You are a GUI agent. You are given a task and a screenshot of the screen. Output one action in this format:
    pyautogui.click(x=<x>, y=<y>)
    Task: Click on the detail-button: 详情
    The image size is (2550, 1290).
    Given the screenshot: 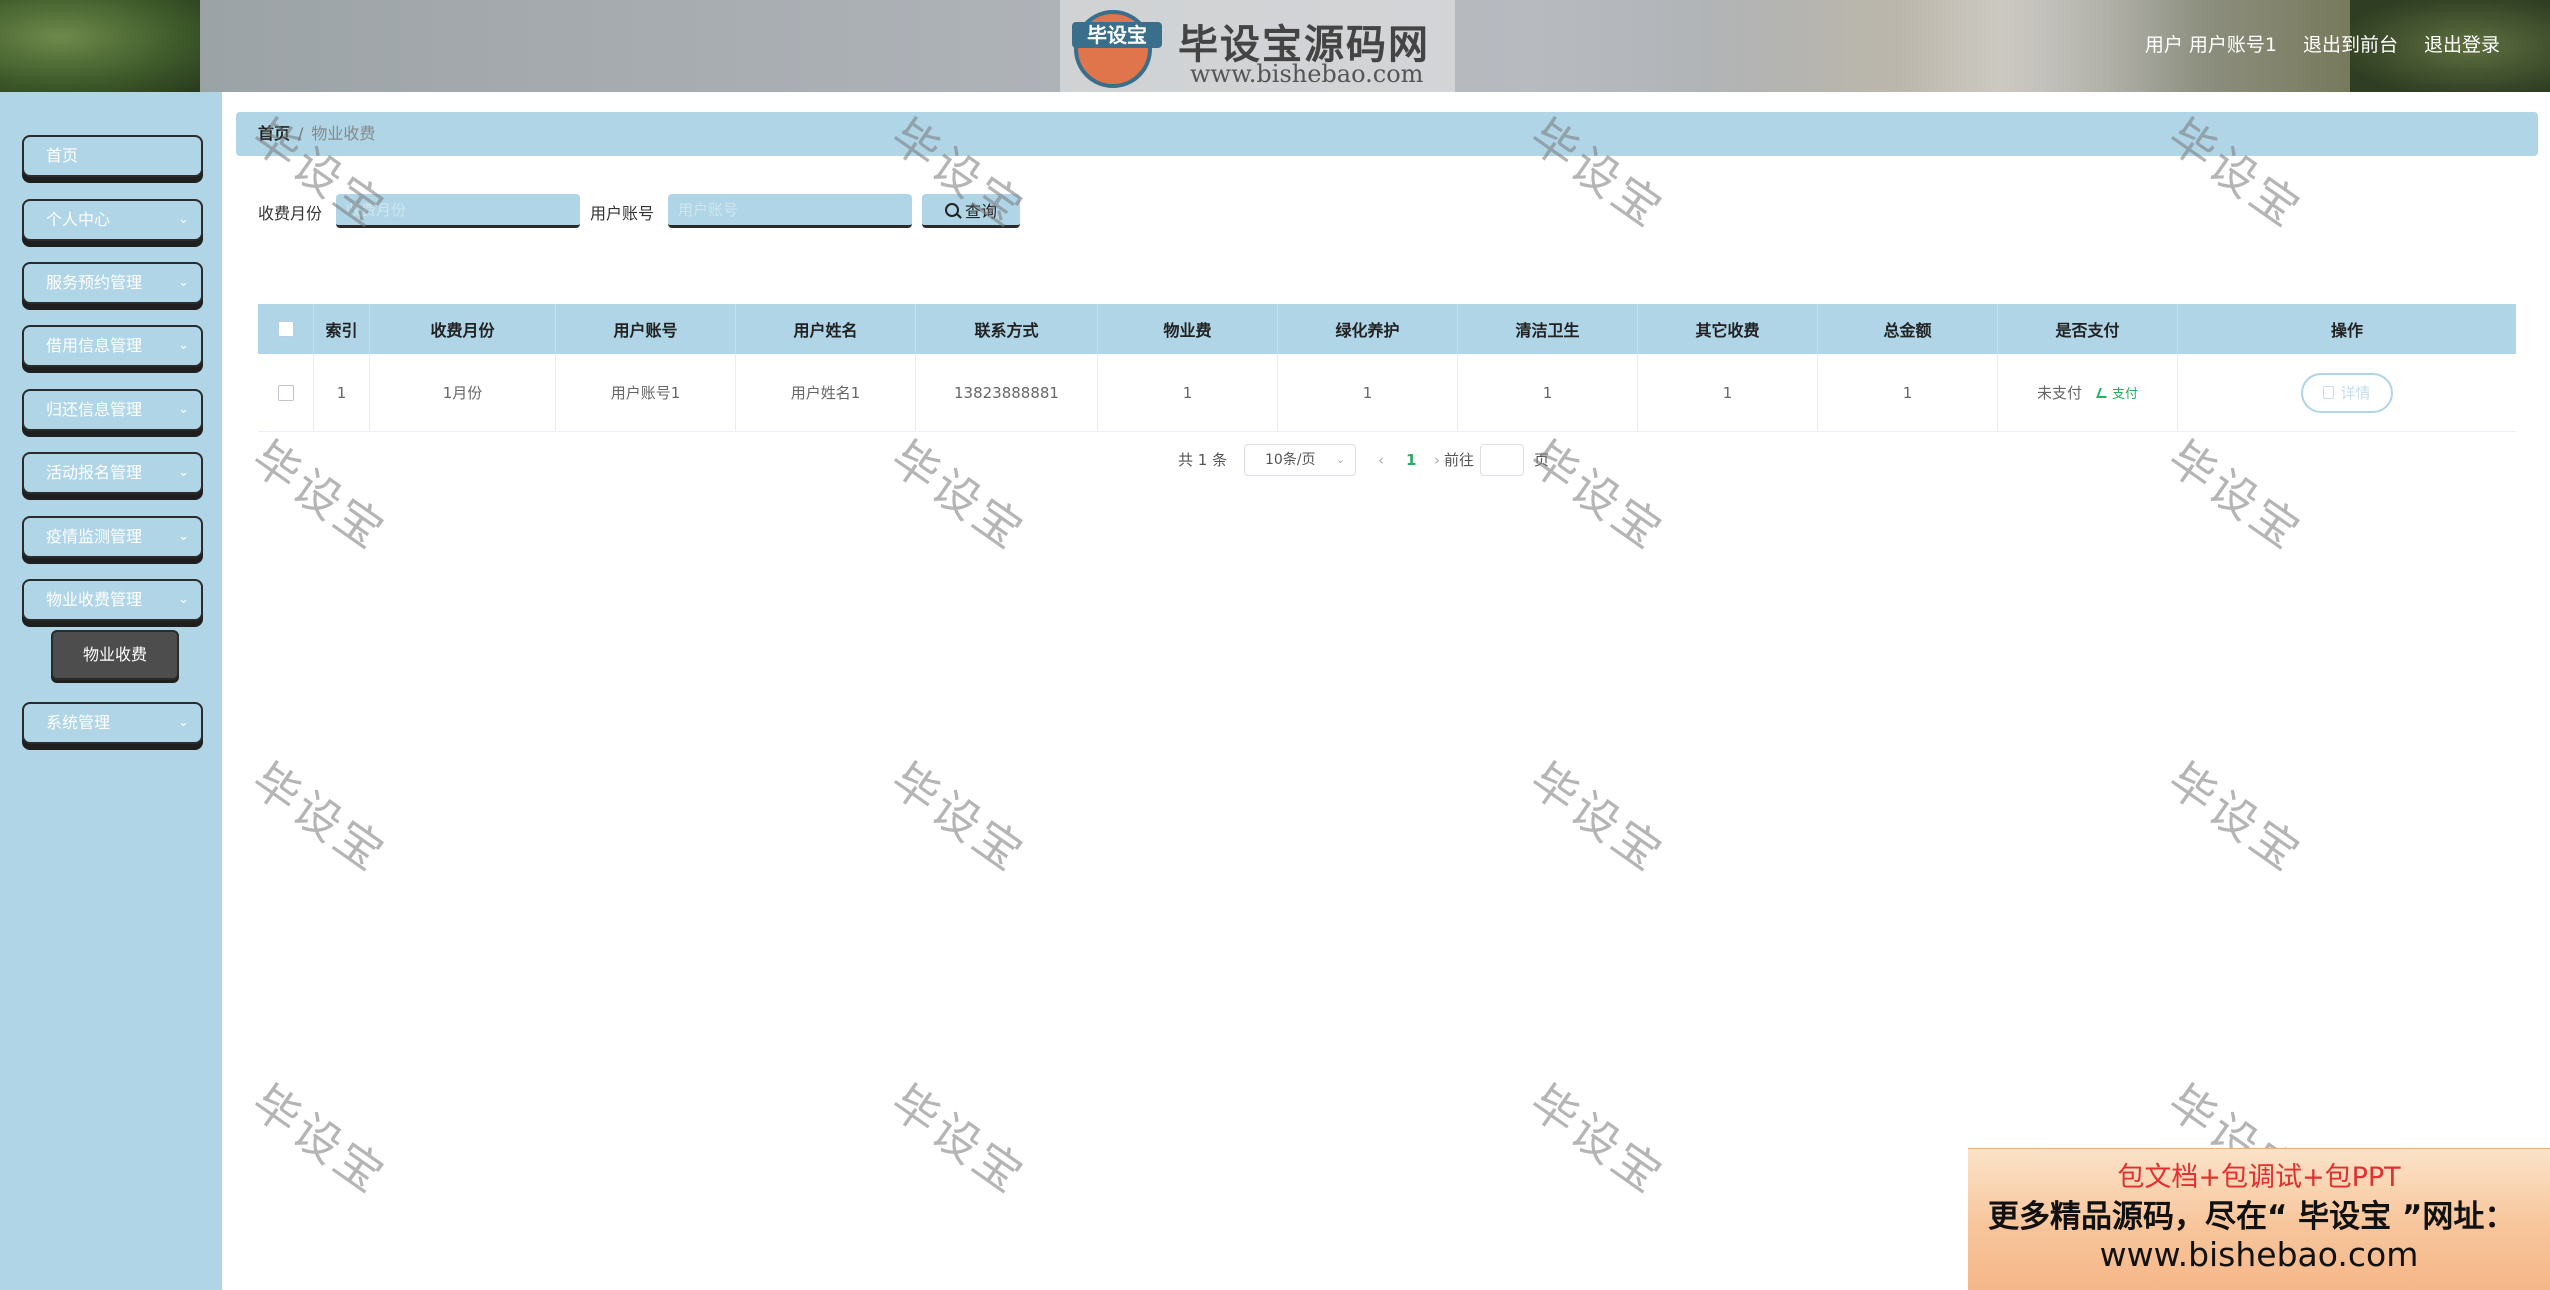 What is the action you would take?
    pyautogui.click(x=2347, y=392)
    